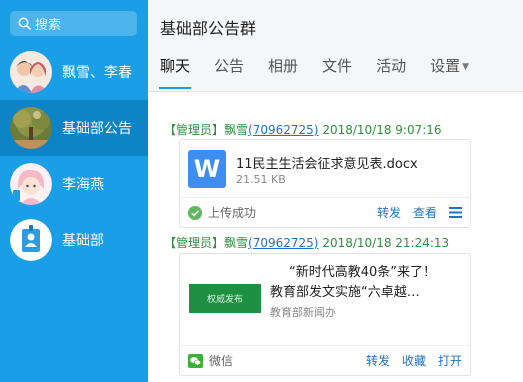  Describe the element at coordinates (386, 243) in the screenshot. I see `message-time: 2018/10/18 21:24:13` at that location.